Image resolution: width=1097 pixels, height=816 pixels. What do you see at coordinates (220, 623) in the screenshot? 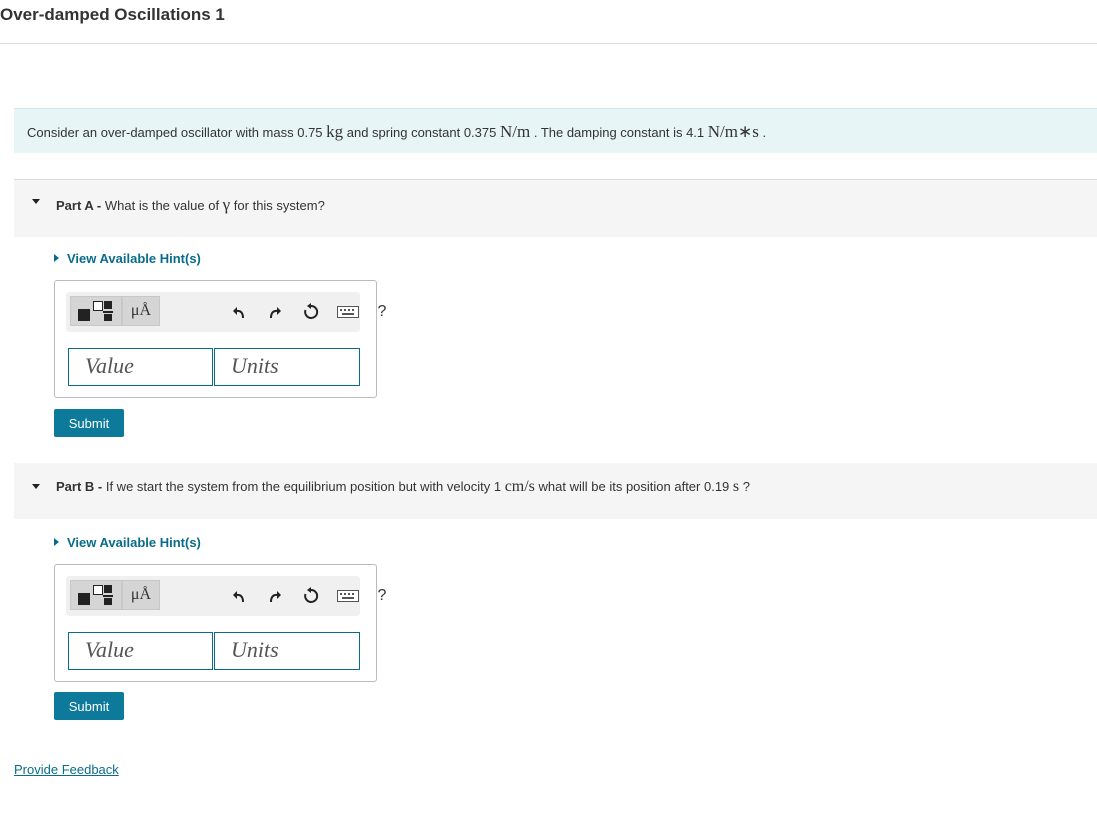
I see `part-b-answer-box: μÅ ? Value Units` at bounding box center [220, 623].